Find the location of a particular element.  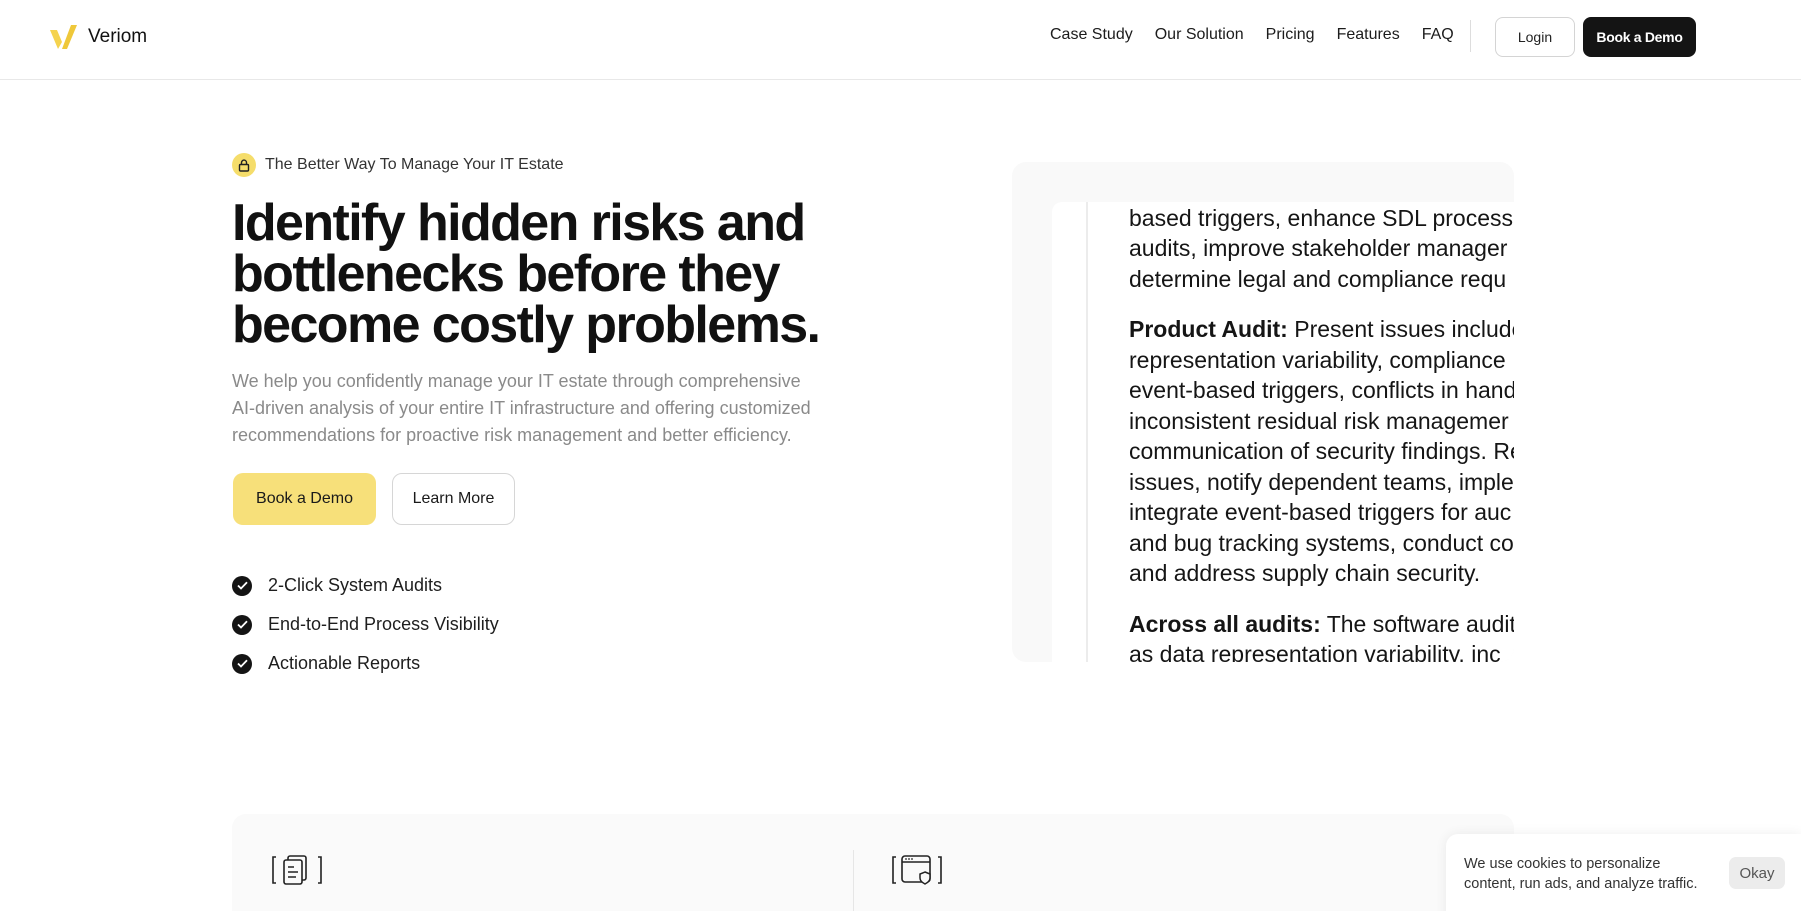

features-card-divider is located at coordinates (853, 880).